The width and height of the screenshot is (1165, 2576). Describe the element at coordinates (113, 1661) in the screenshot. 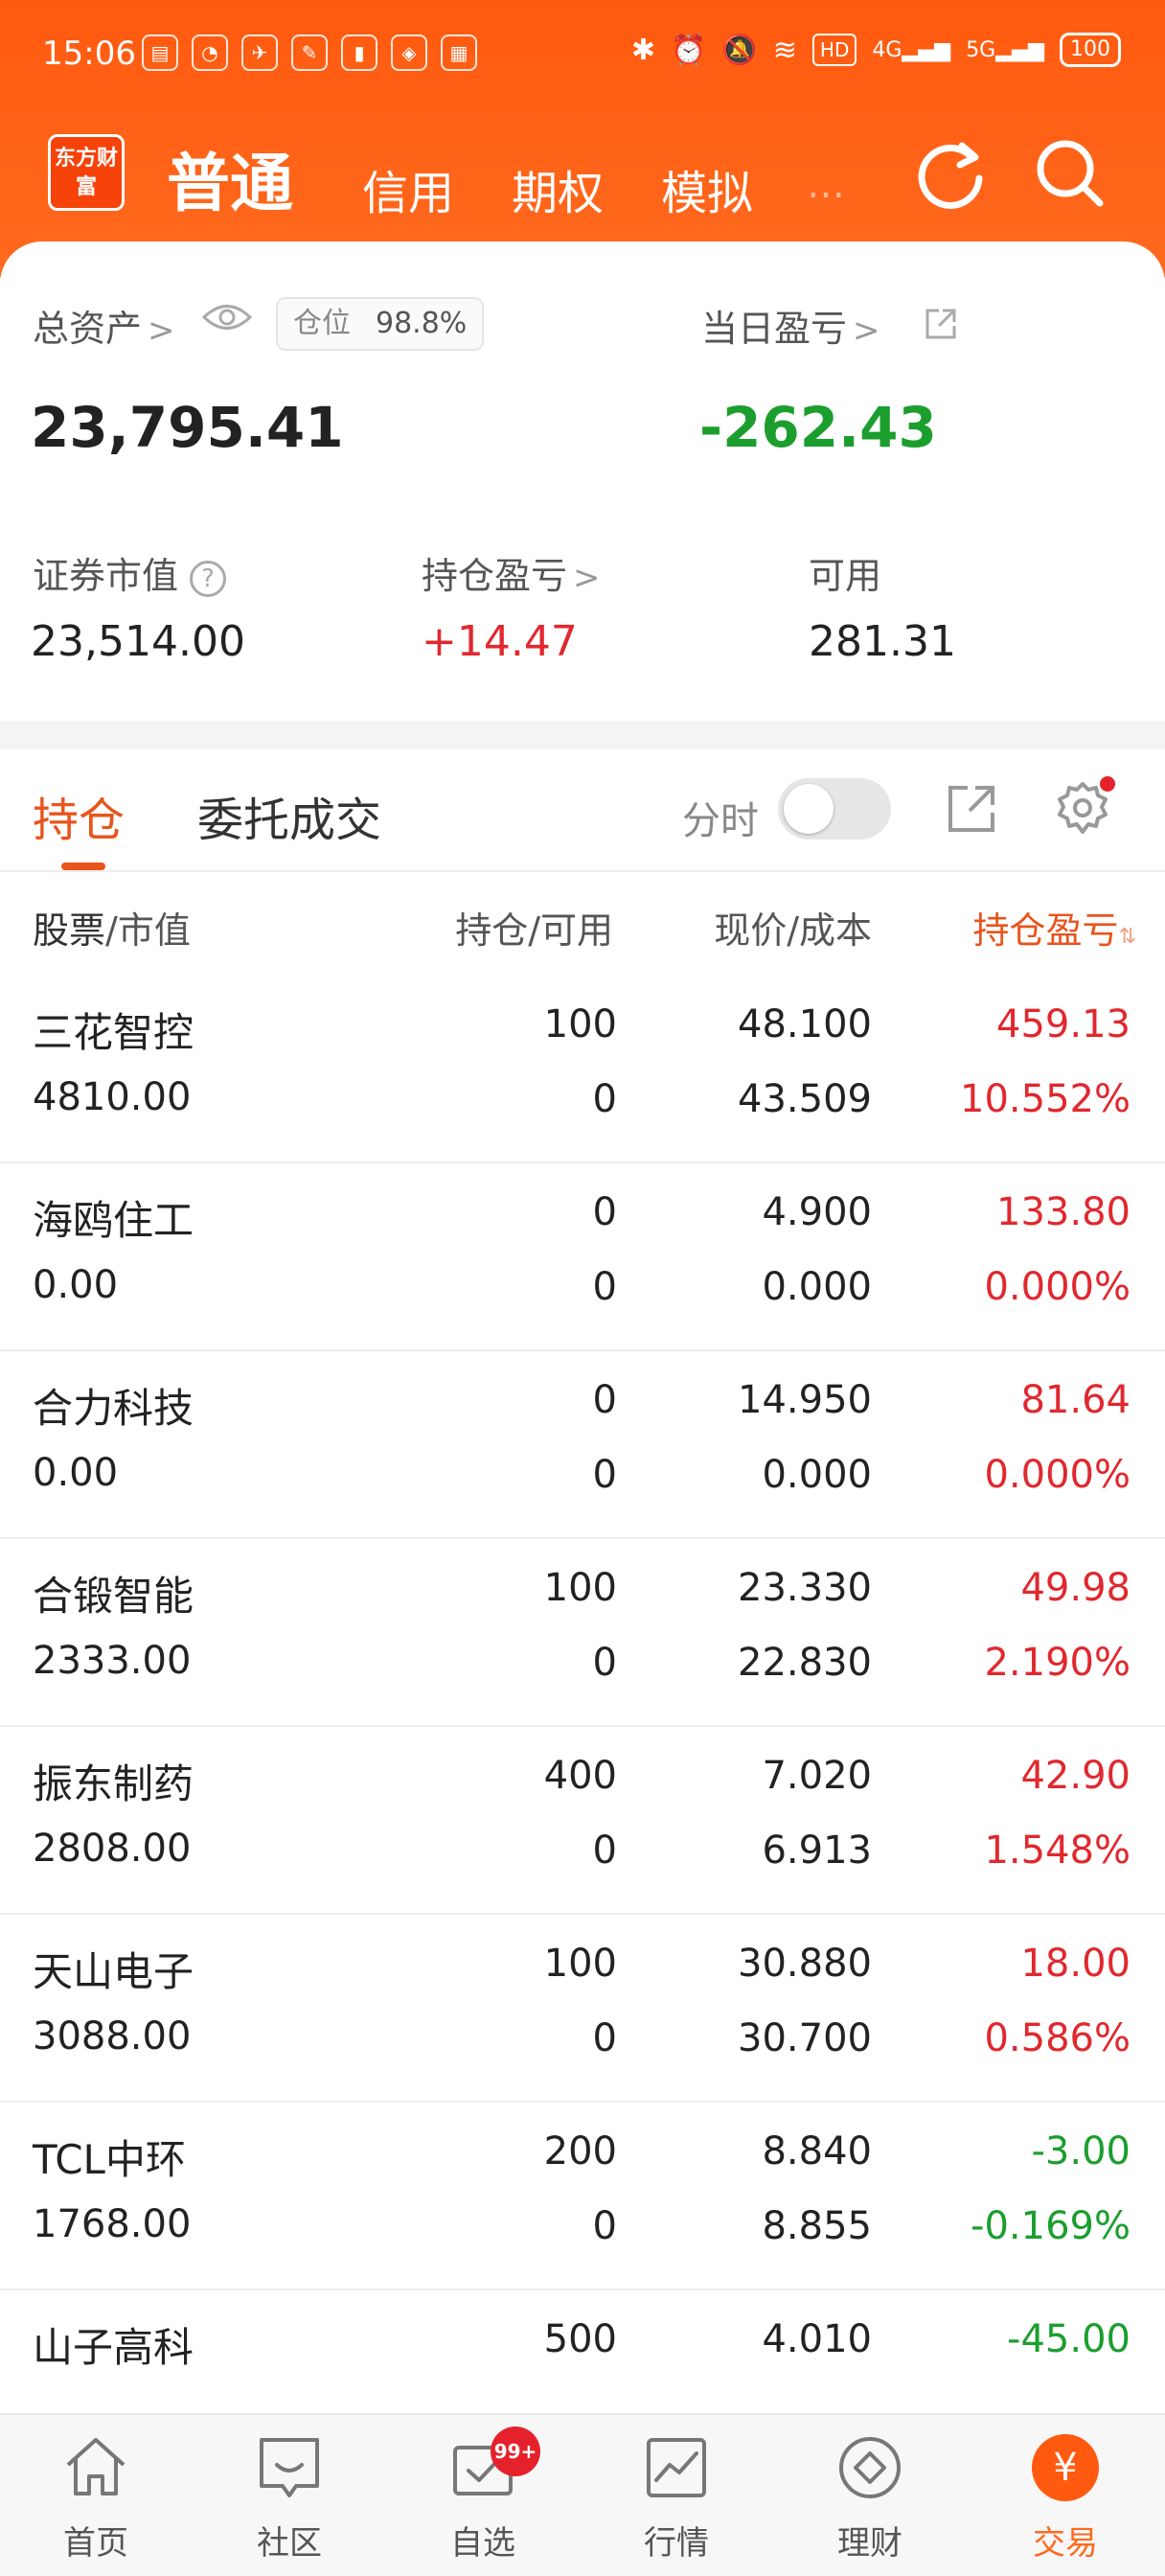

I see `stock-market-value: 2333.00` at that location.